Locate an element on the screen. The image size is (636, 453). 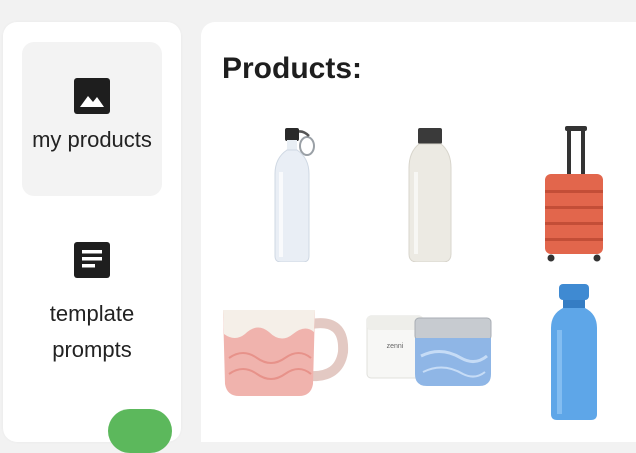
water-bottle-icon is located at coordinates (294, 195).